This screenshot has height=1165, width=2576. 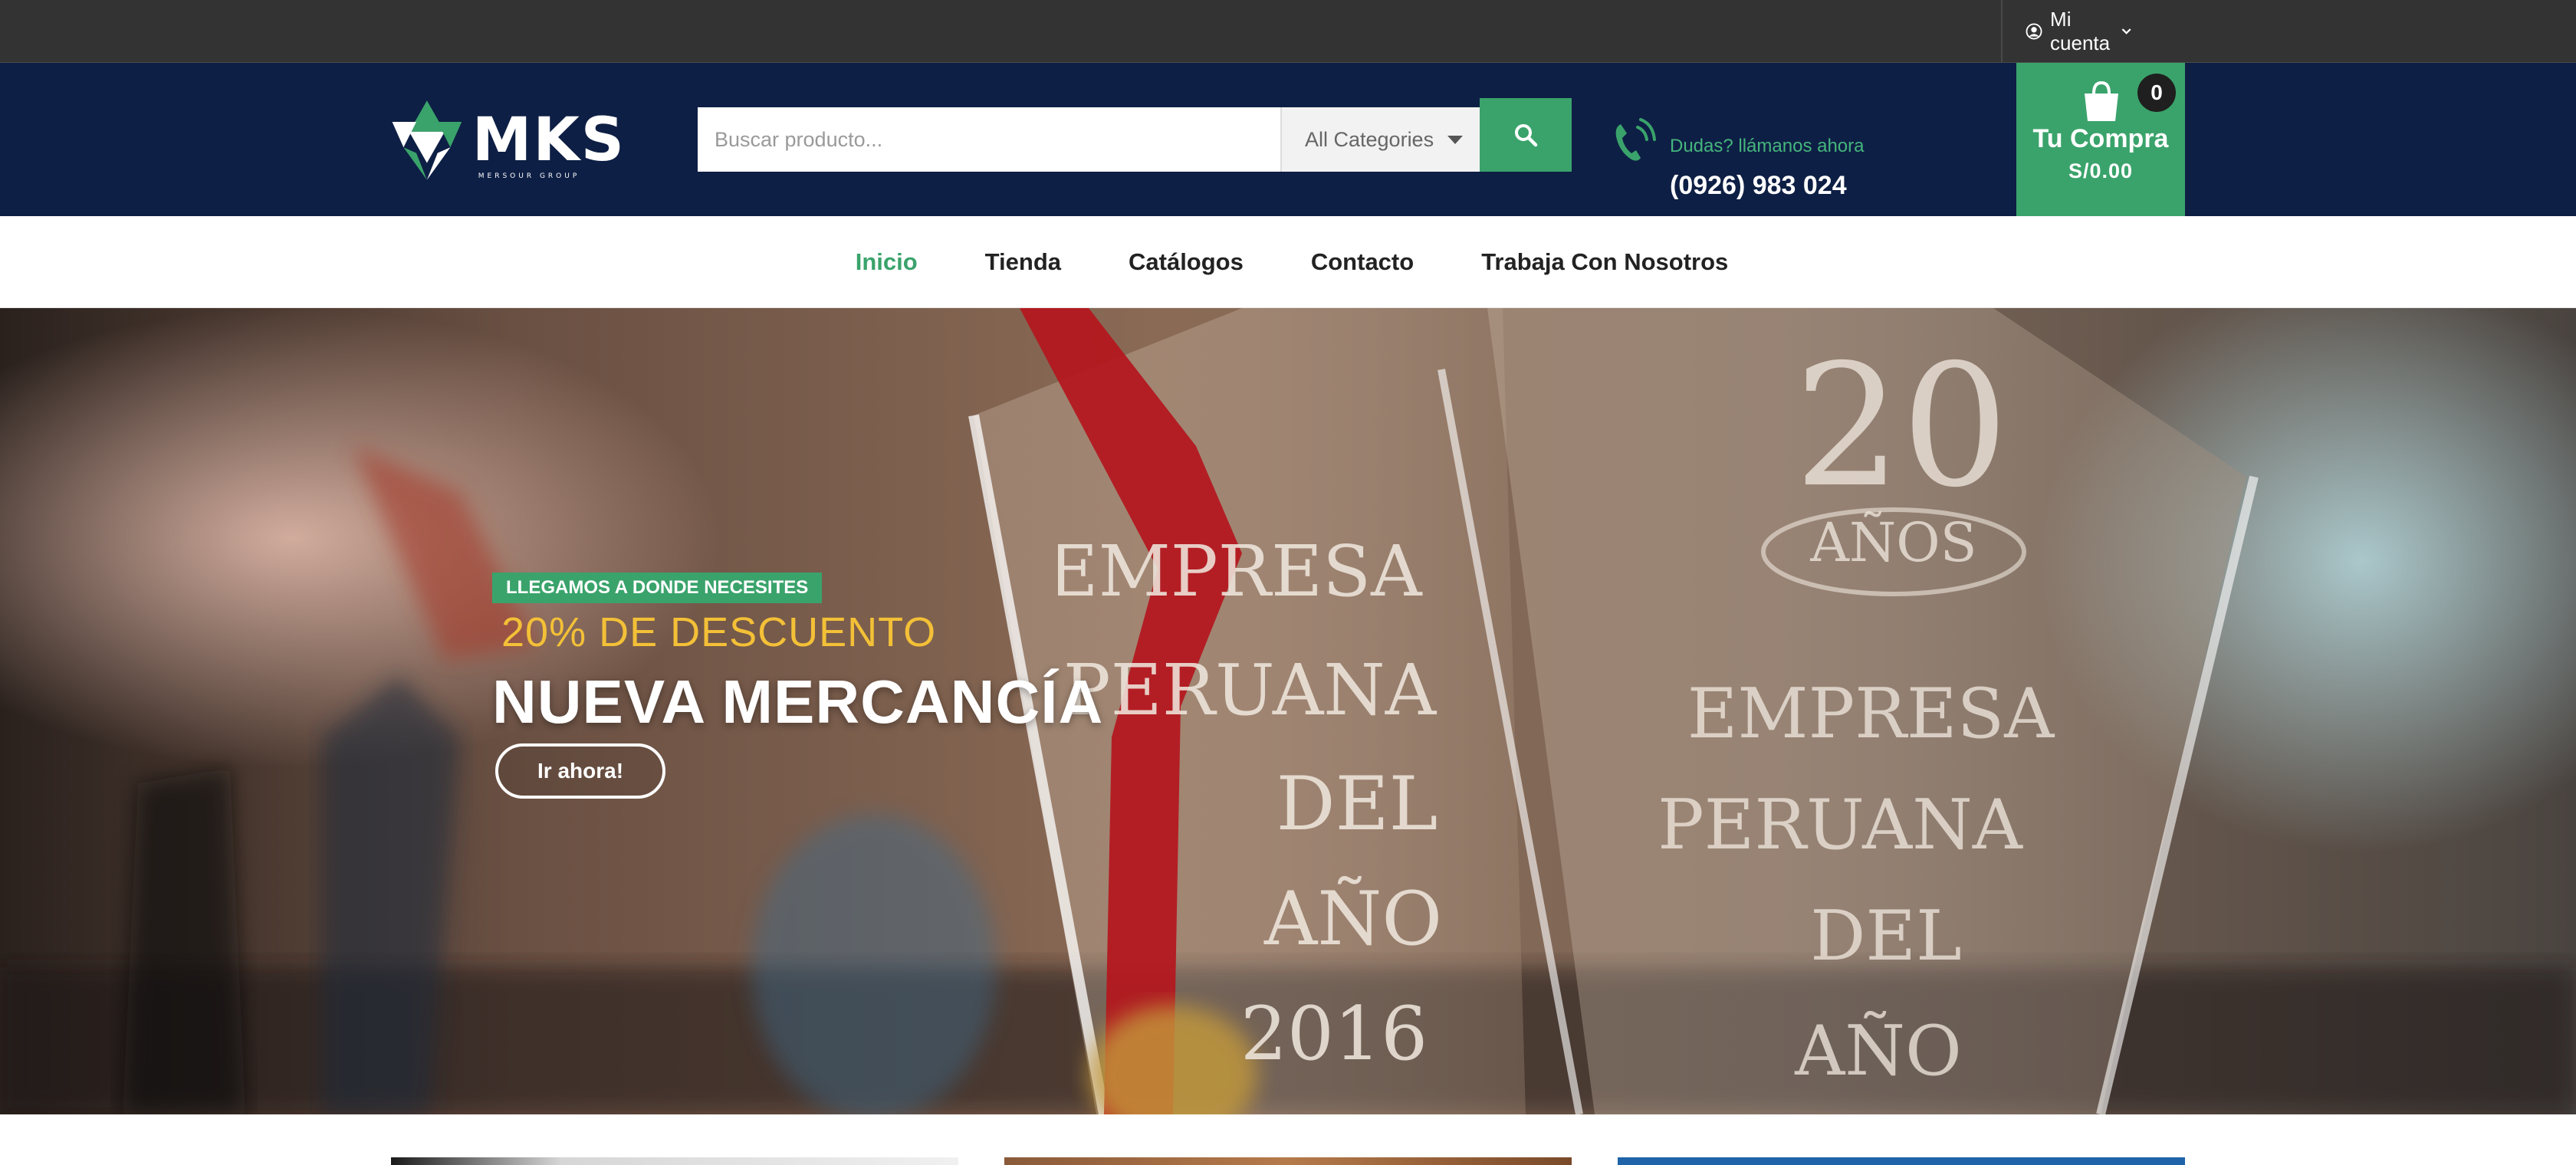 I want to click on account-menu: Mi cuenta, so click(x=2066, y=31).